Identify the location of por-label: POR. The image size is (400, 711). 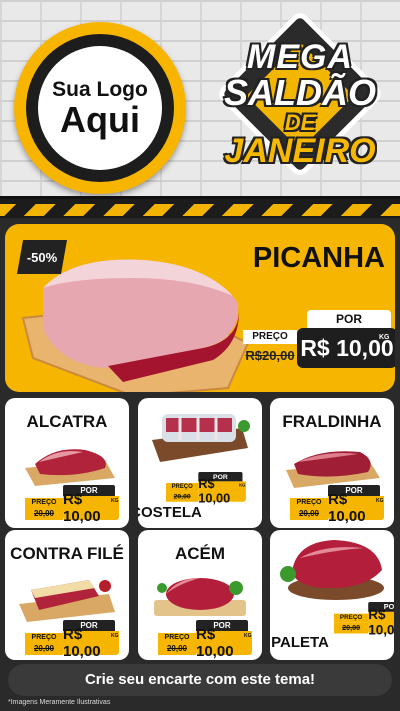
(349, 319).